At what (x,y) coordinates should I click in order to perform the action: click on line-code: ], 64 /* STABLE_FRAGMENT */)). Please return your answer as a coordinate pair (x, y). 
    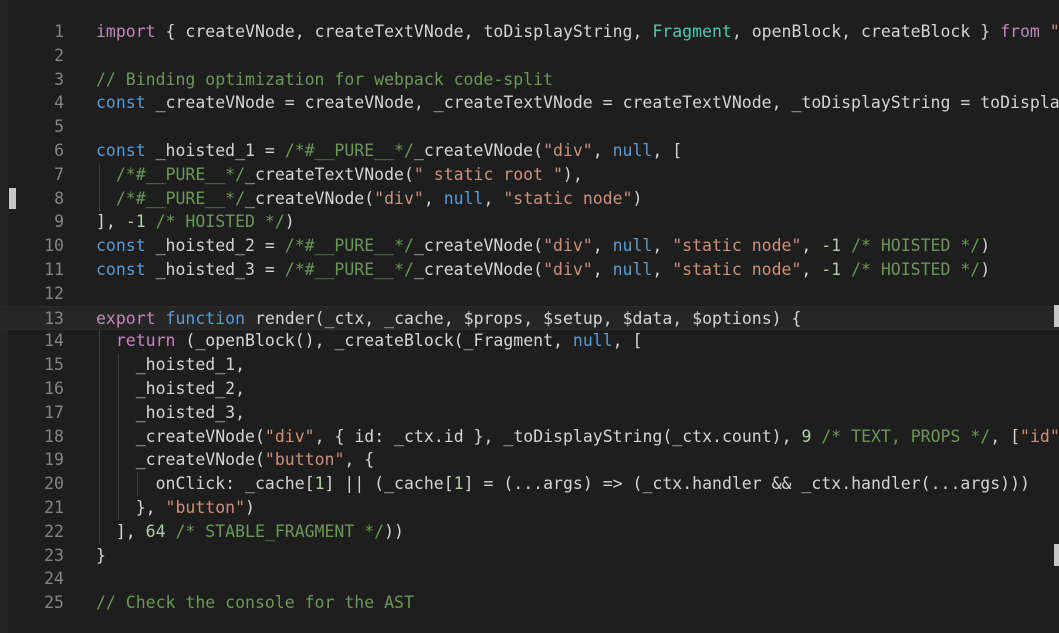
    Looking at the image, I should click on (250, 531).